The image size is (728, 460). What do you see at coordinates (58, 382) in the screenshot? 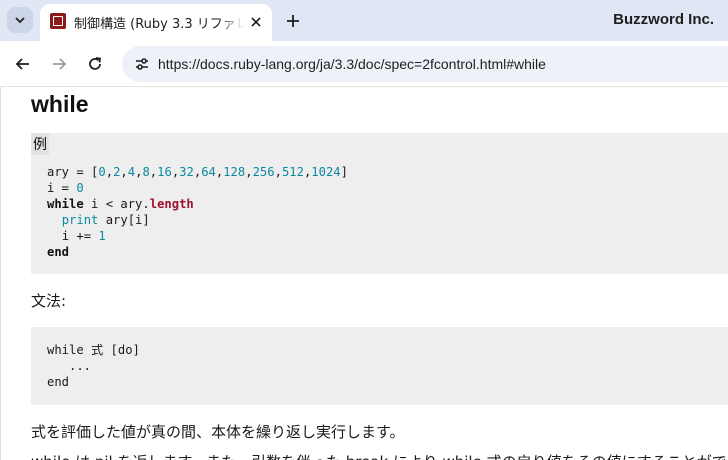
I see `code-text: end` at bounding box center [58, 382].